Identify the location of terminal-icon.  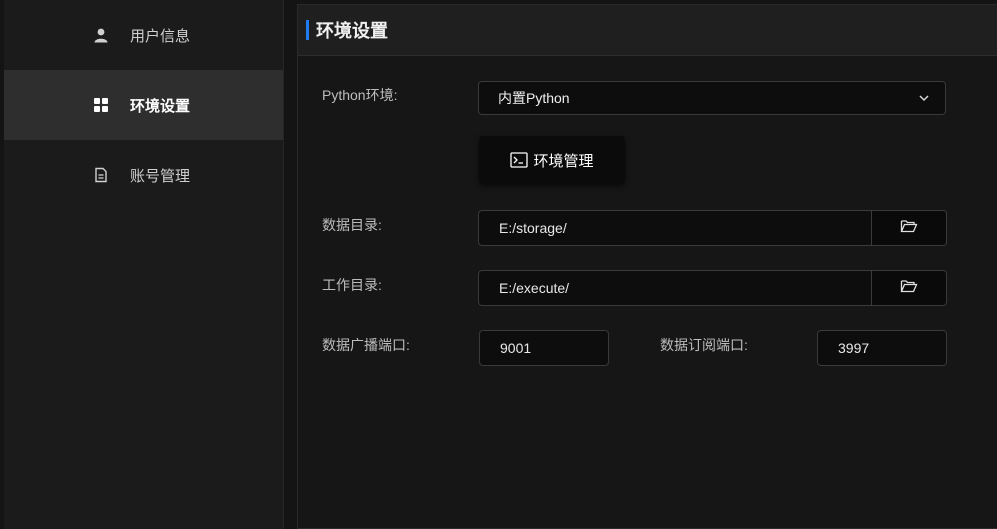
(519, 160).